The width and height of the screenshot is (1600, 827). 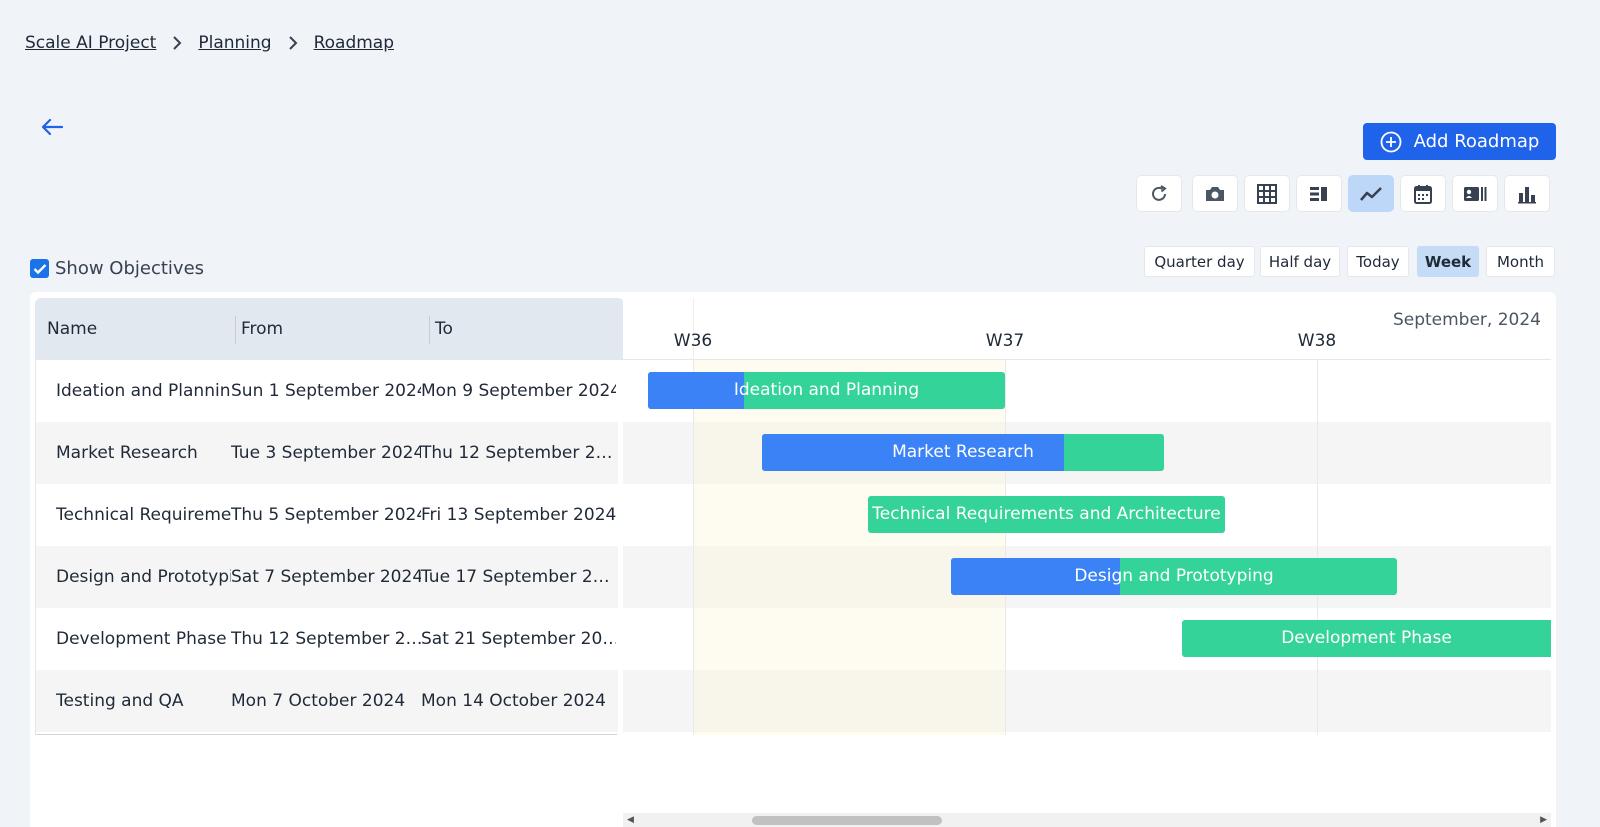 I want to click on list-icon, so click(x=1318, y=193).